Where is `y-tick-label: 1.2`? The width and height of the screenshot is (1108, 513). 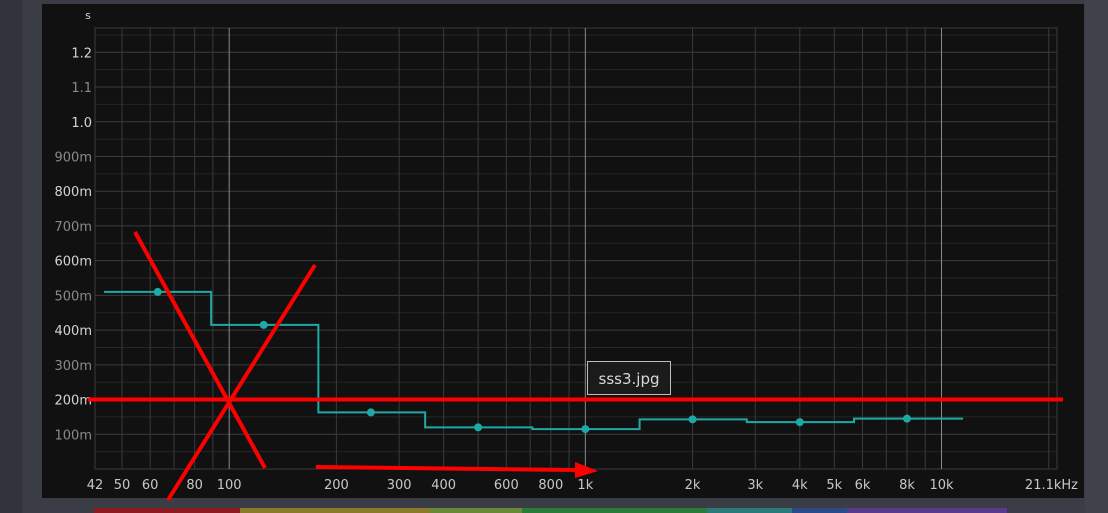
y-tick-label: 1.2 is located at coordinates (81, 53).